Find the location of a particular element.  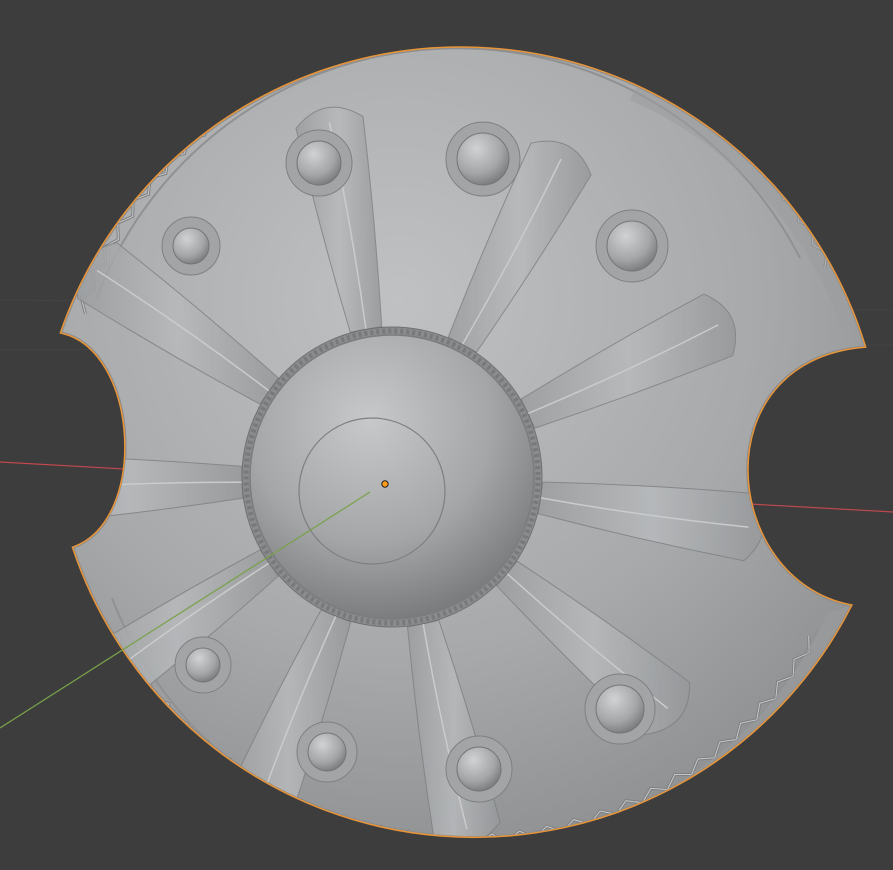

shield-boss is located at coordinates (392, 477).